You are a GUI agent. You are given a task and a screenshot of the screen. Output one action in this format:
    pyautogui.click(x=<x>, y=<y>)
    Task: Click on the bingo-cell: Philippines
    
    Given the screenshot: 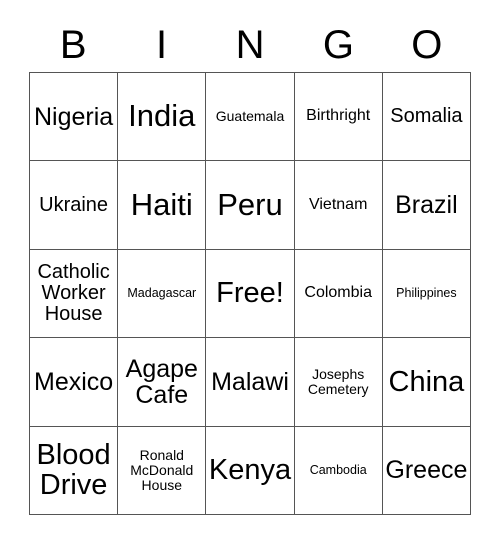 What is the action you would take?
    pyautogui.click(x=426, y=294)
    